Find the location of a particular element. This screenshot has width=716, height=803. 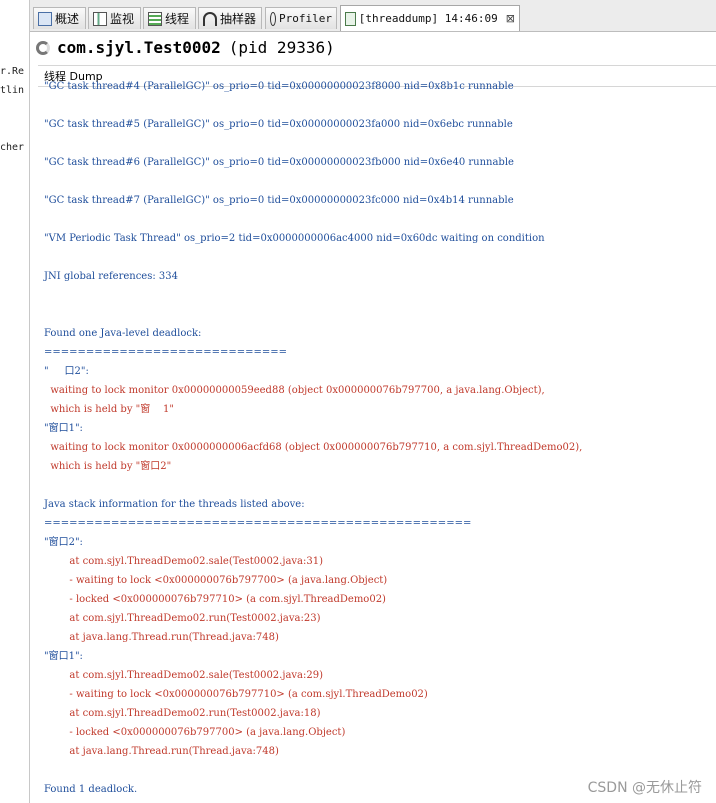

dump-line: Found 1 deadlock. is located at coordinates (91, 789).